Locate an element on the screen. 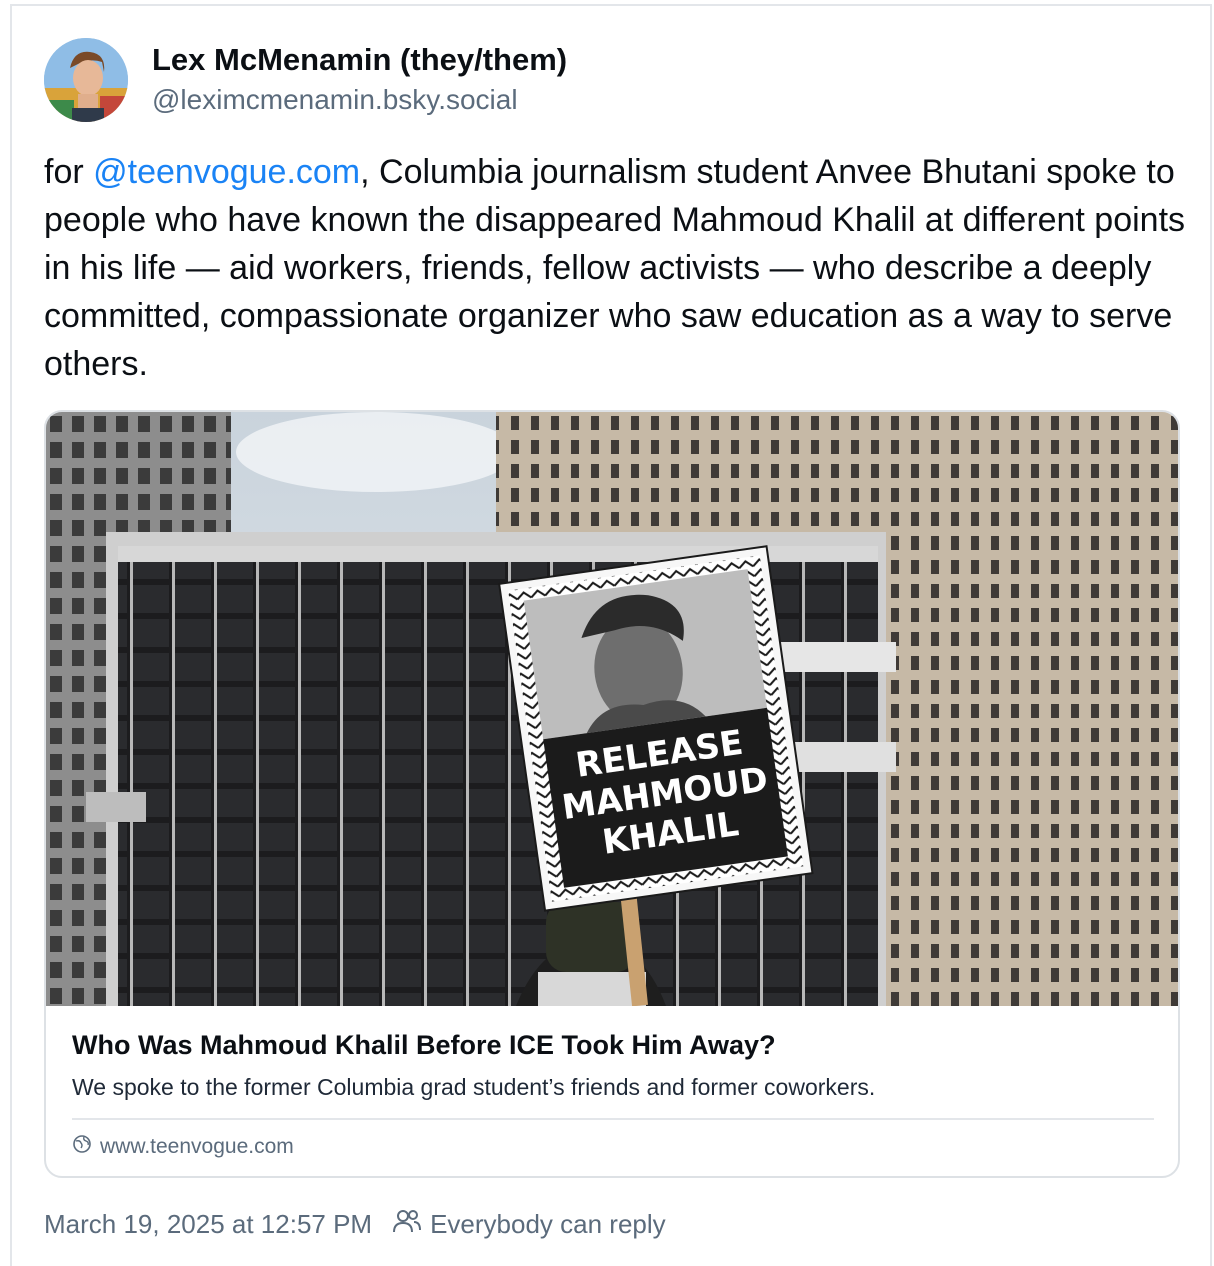  link-card-domain-row: www.teenvogue.com is located at coordinates (183, 1146).